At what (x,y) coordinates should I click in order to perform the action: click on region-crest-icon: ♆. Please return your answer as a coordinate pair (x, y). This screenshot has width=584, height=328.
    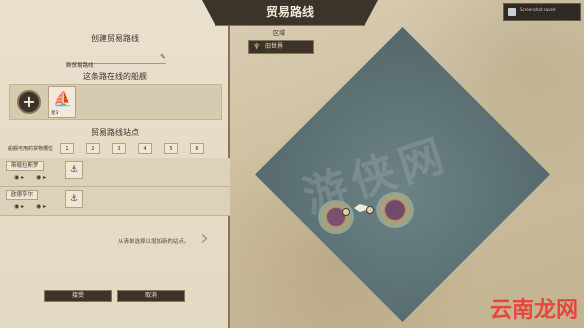
    Looking at the image, I should click on (257, 46).